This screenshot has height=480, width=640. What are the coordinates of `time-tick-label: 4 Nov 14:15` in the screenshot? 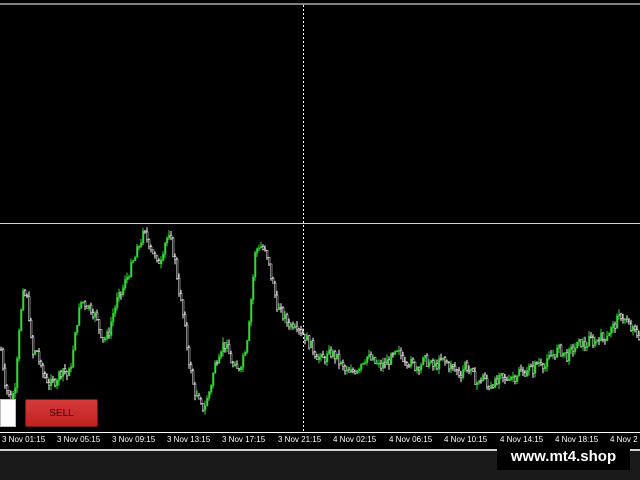 It's located at (522, 439).